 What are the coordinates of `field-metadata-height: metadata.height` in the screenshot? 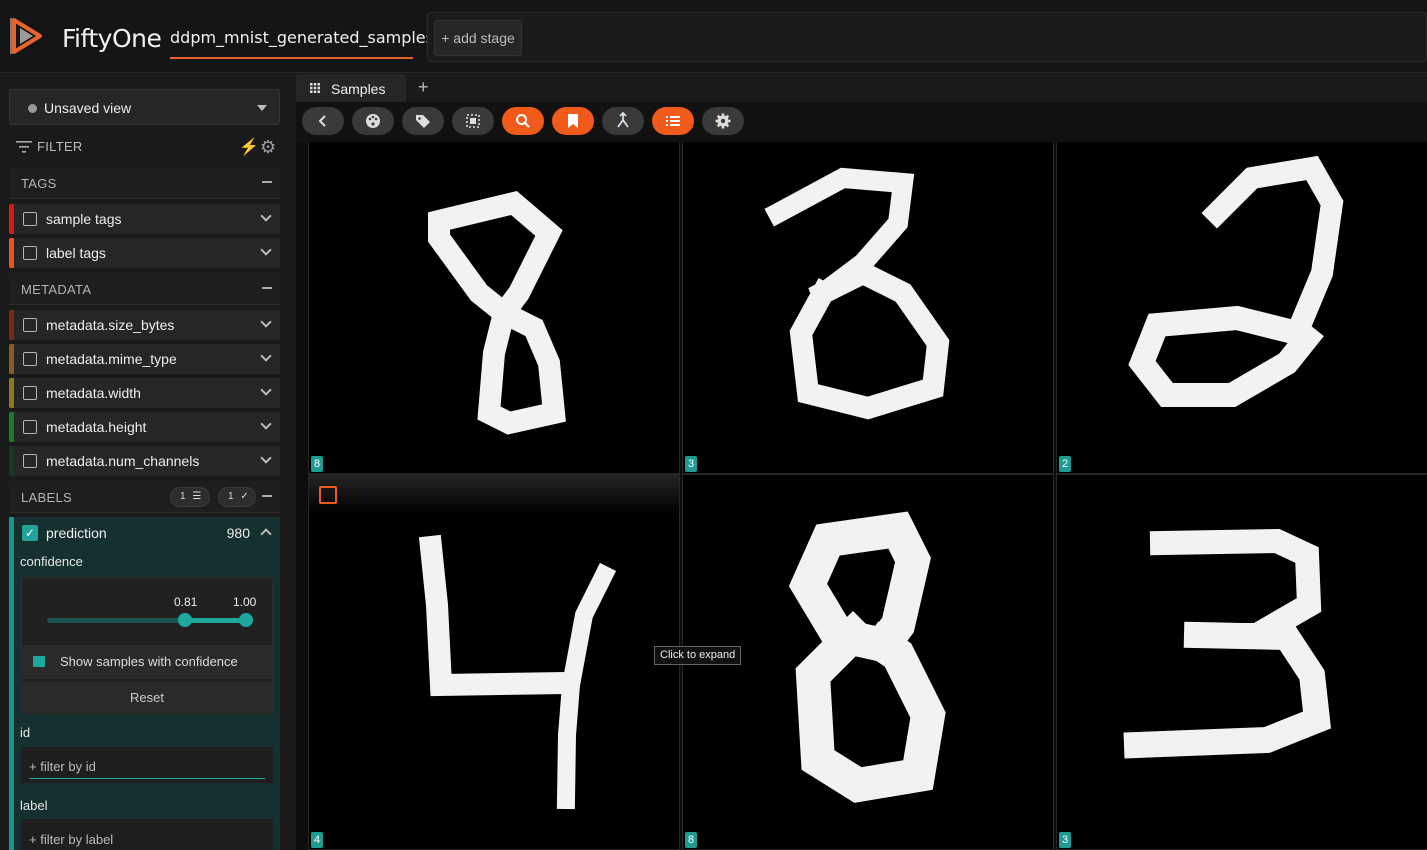 It's located at (144, 427).